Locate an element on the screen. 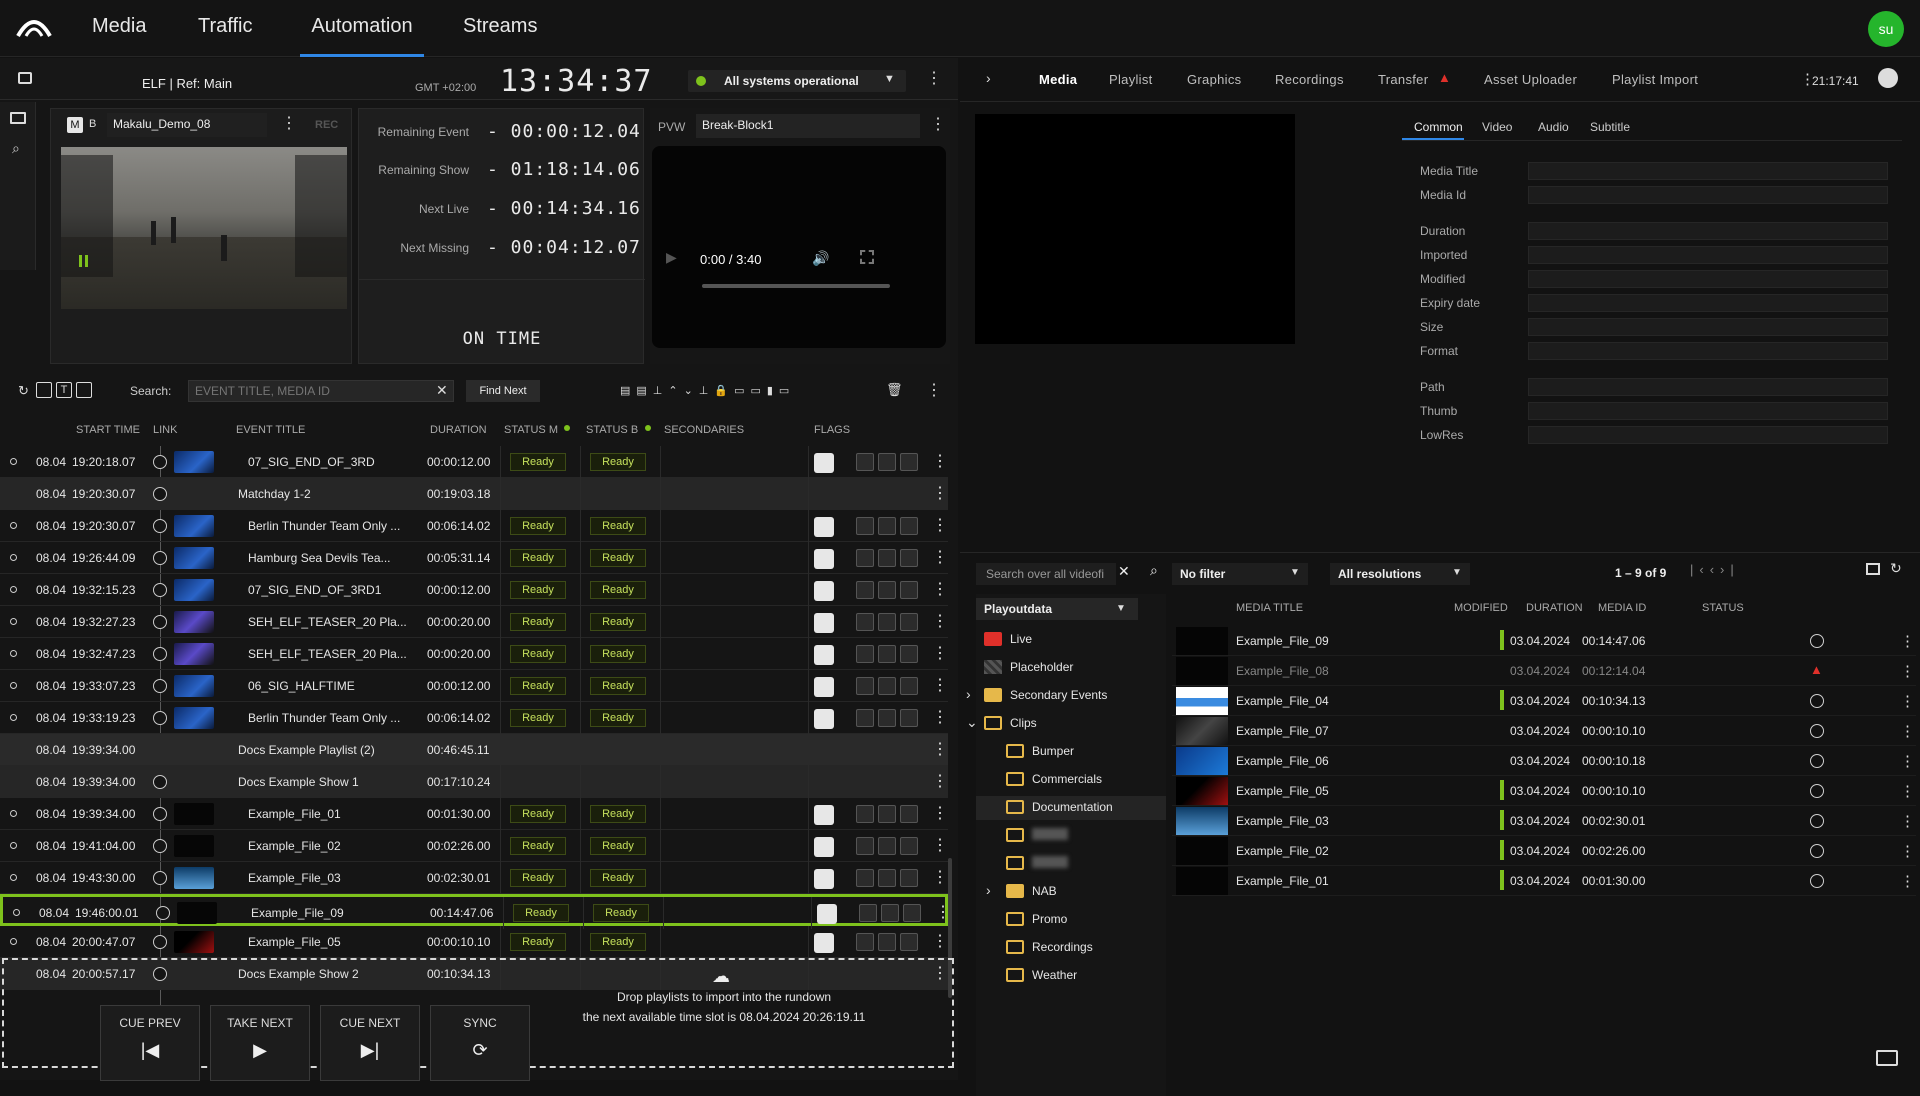 The height and width of the screenshot is (1096, 1920). tree-item-hidden is located at coordinates (1071, 836).